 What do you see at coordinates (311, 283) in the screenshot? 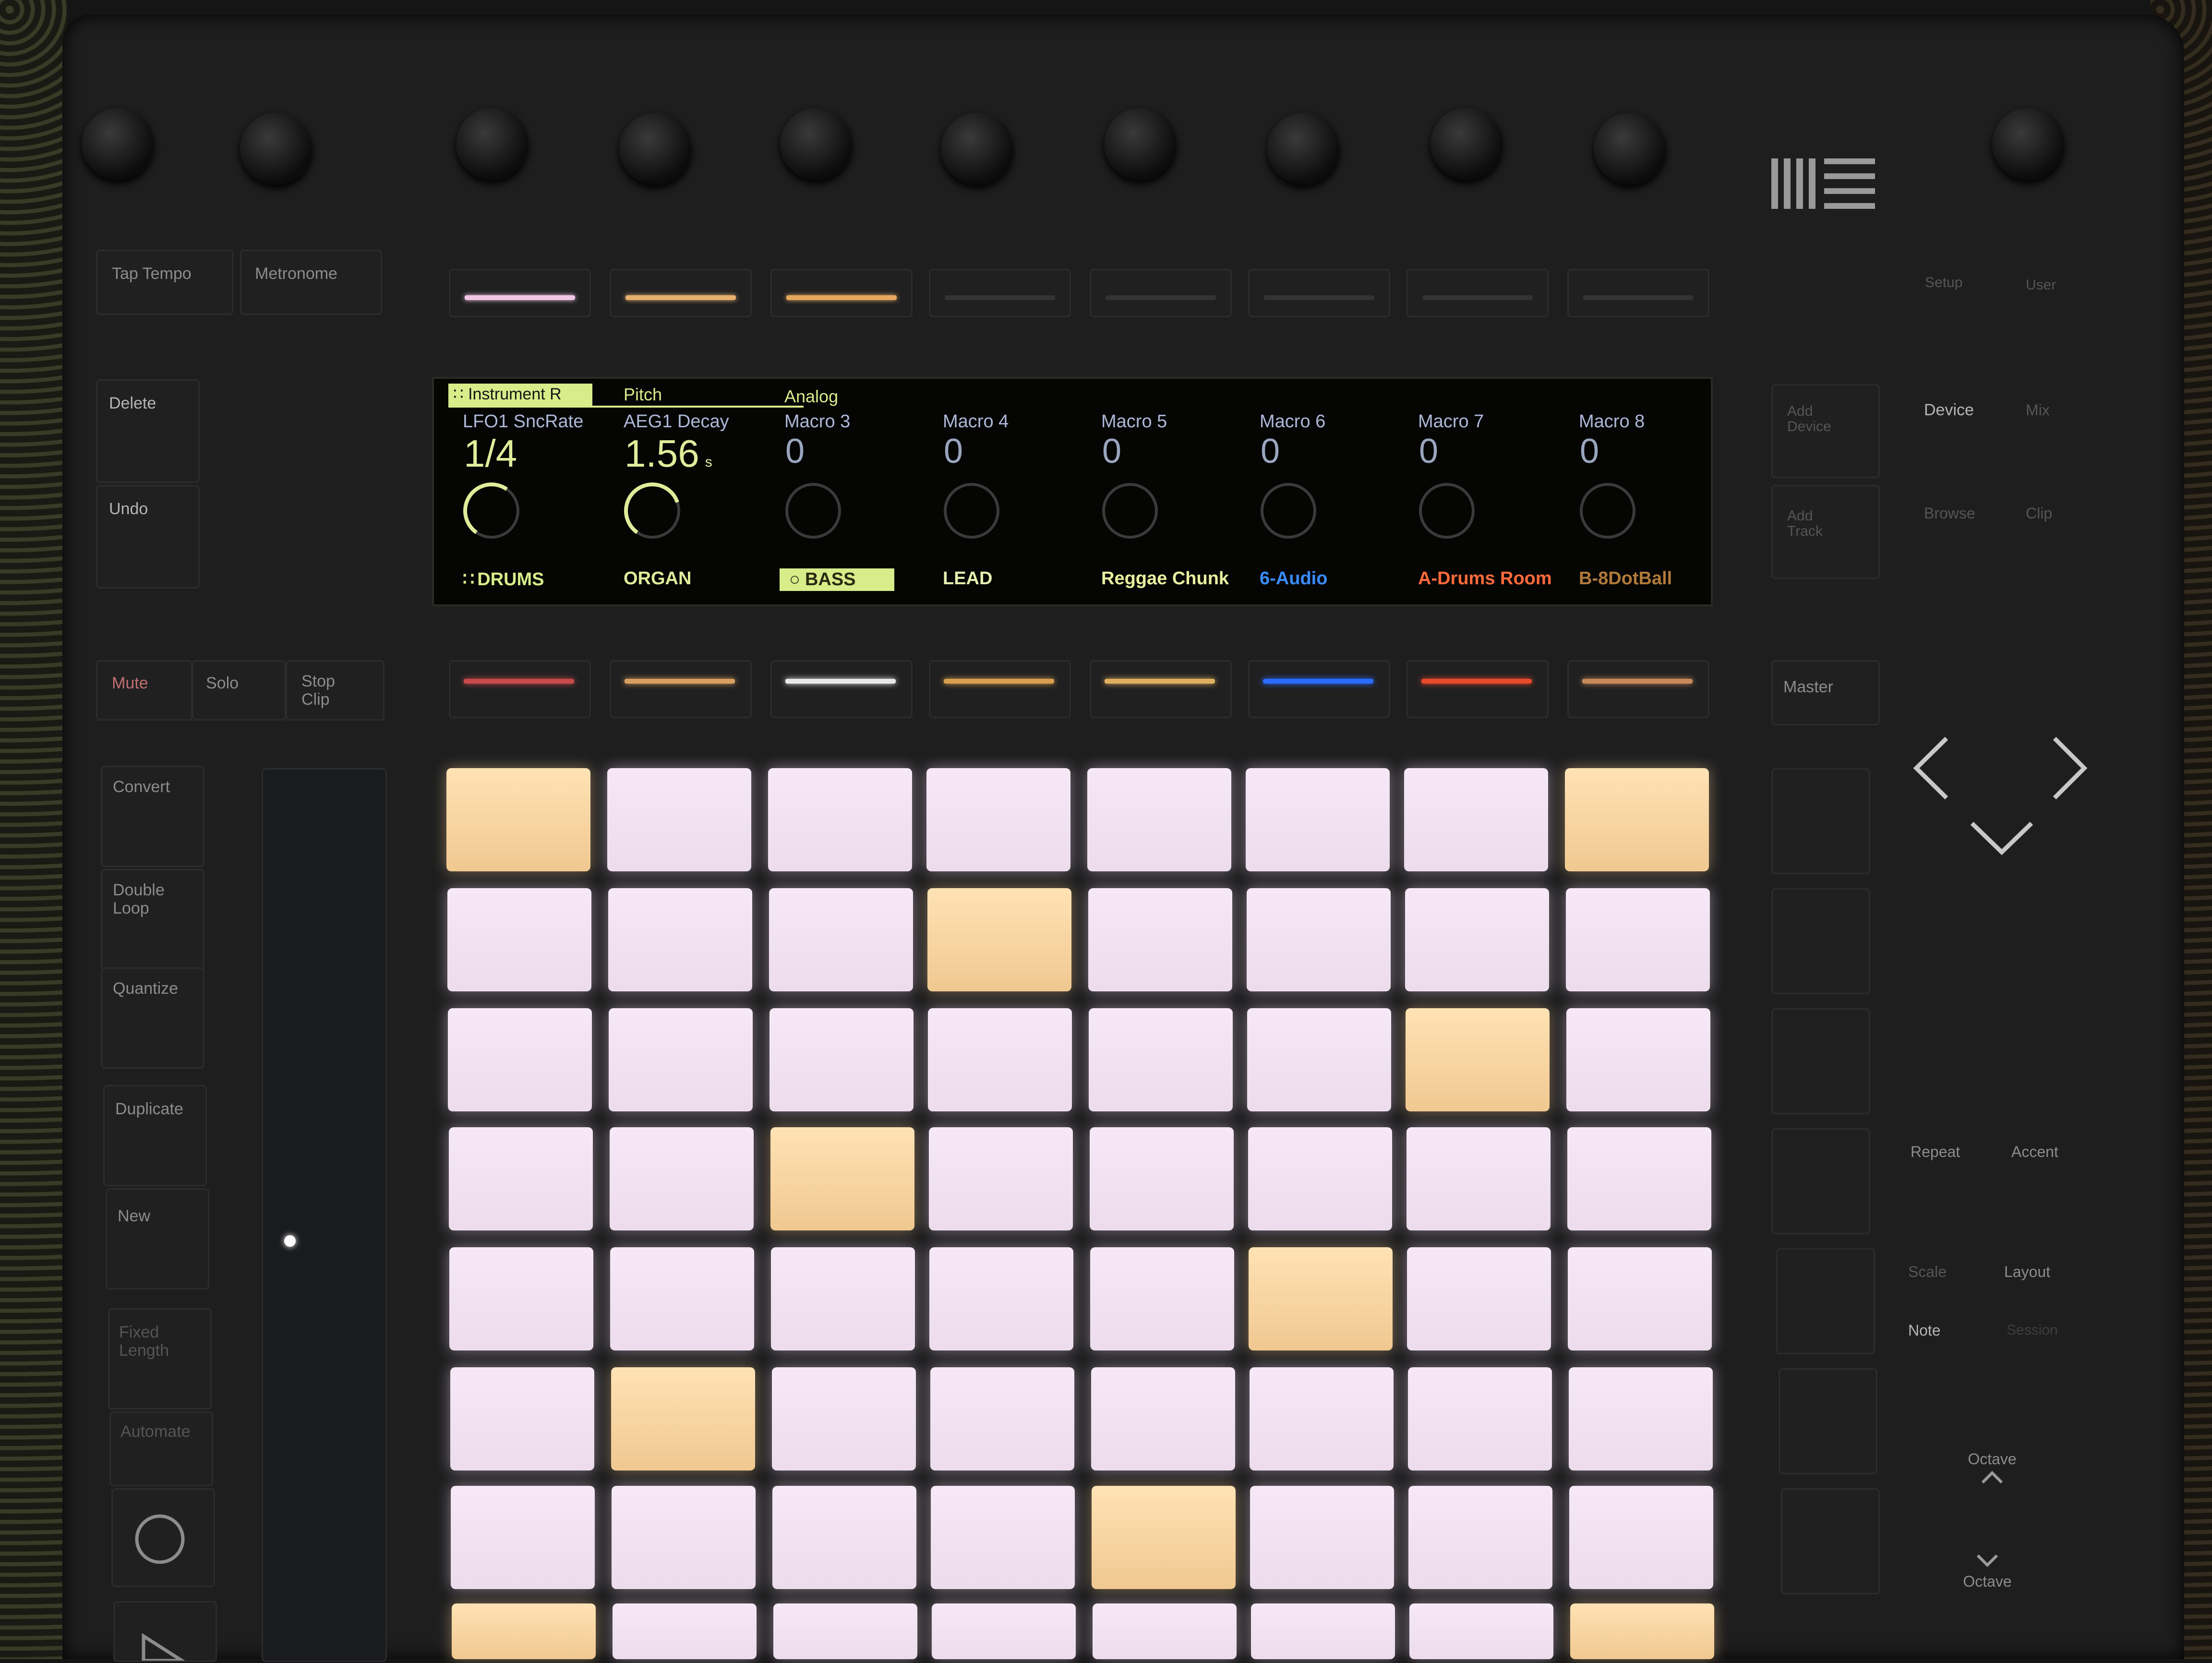
I see `metronome-button: Metronome` at bounding box center [311, 283].